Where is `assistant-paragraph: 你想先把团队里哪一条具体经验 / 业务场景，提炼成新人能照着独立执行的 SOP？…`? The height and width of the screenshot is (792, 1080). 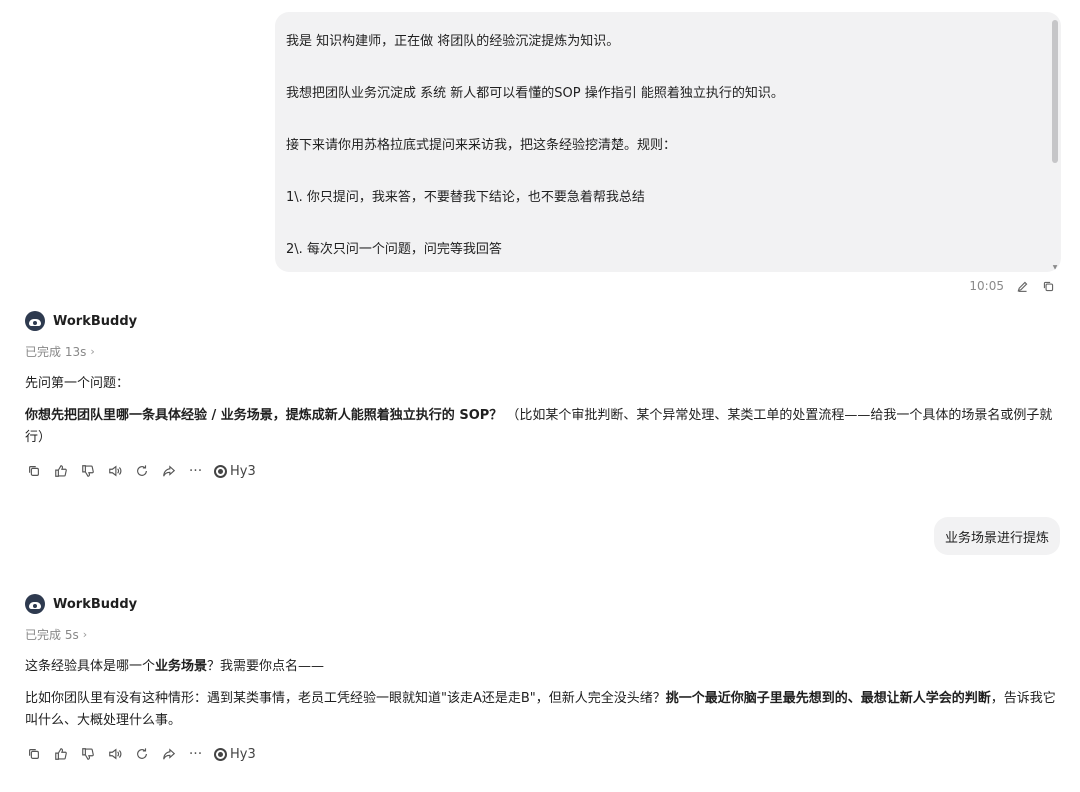
assistant-paragraph: 你想先把团队里哪一条具体经验 / 业务场景，提炼成新人能照着独立执行的 SOP？… is located at coordinates (542, 427).